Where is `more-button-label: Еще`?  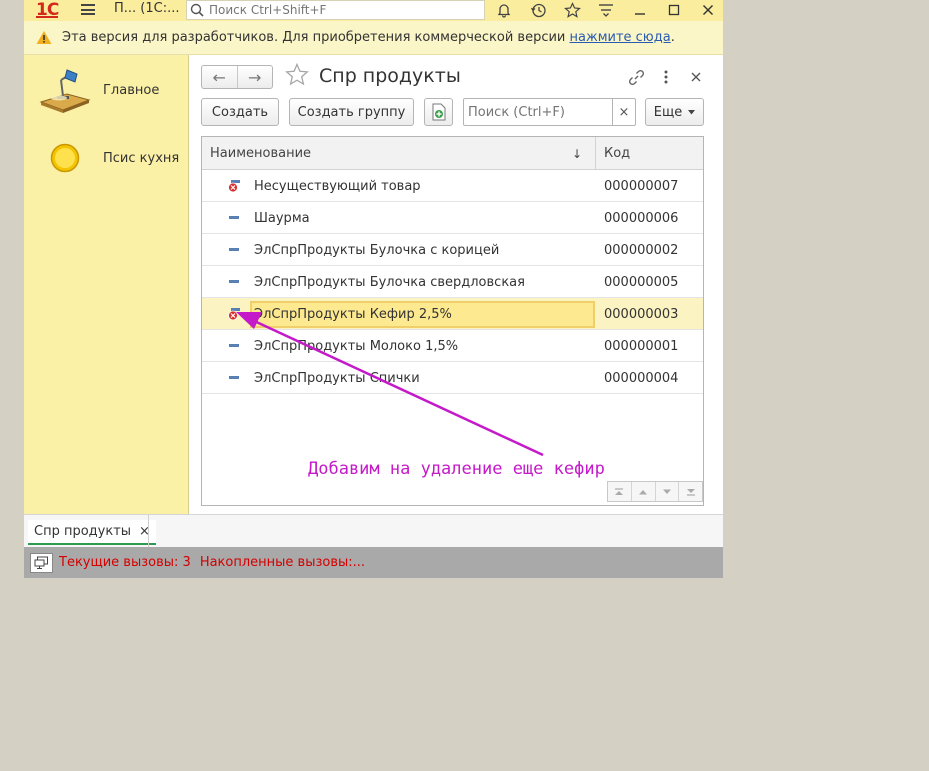 more-button-label: Еще is located at coordinates (668, 112).